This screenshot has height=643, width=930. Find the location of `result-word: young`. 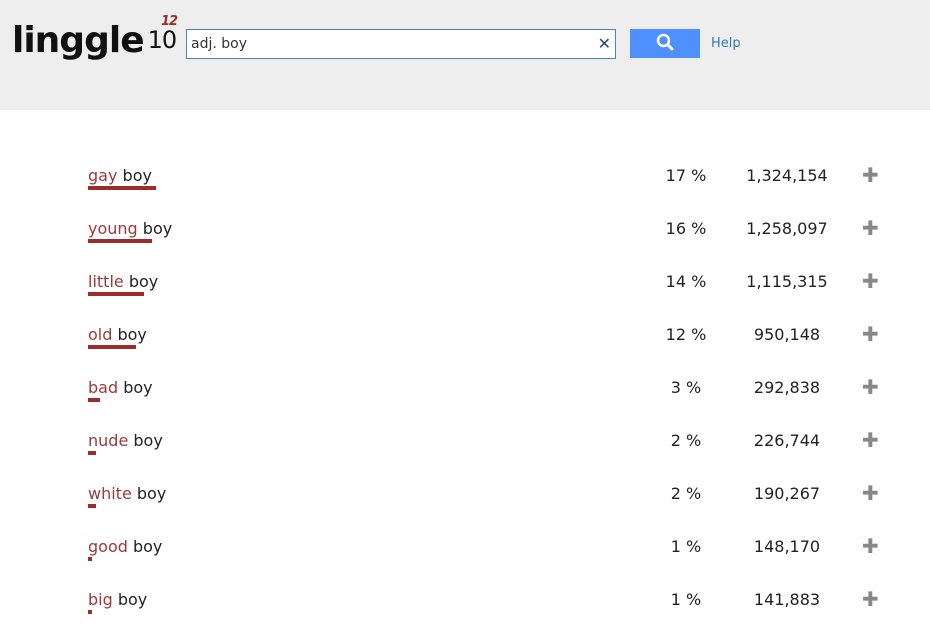

result-word: young is located at coordinates (113, 228).